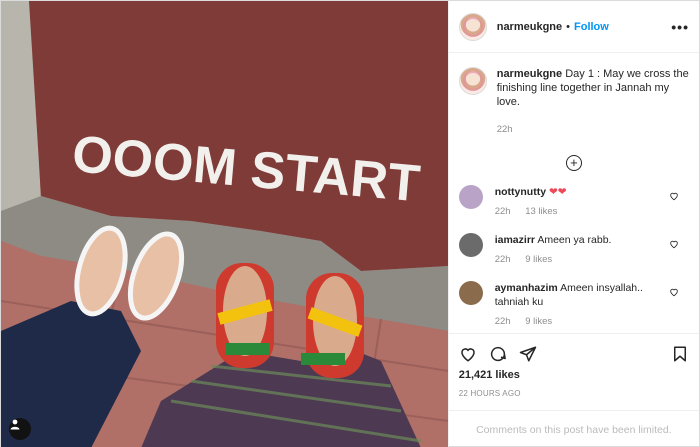 This screenshot has width=700, height=447. I want to click on comment-bubble-icon, so click(498, 354).